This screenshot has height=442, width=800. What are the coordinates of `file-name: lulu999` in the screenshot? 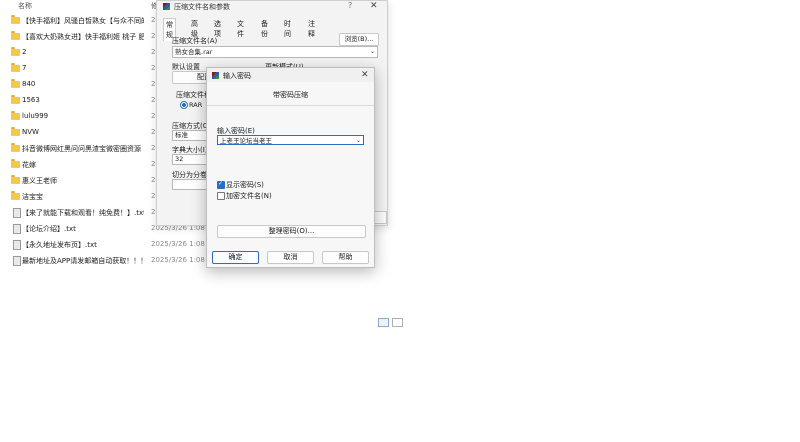 It's located at (35, 116).